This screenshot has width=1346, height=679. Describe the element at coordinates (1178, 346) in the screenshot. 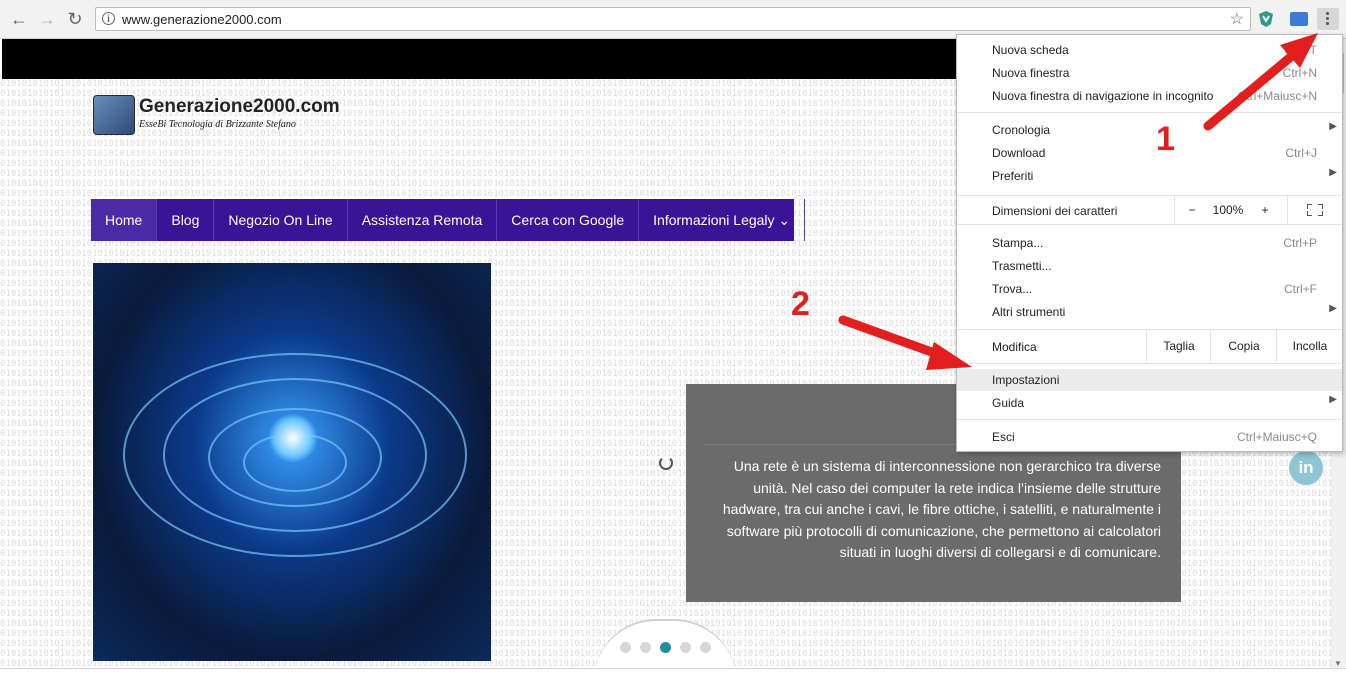

I see `cut-button: Taglia` at that location.